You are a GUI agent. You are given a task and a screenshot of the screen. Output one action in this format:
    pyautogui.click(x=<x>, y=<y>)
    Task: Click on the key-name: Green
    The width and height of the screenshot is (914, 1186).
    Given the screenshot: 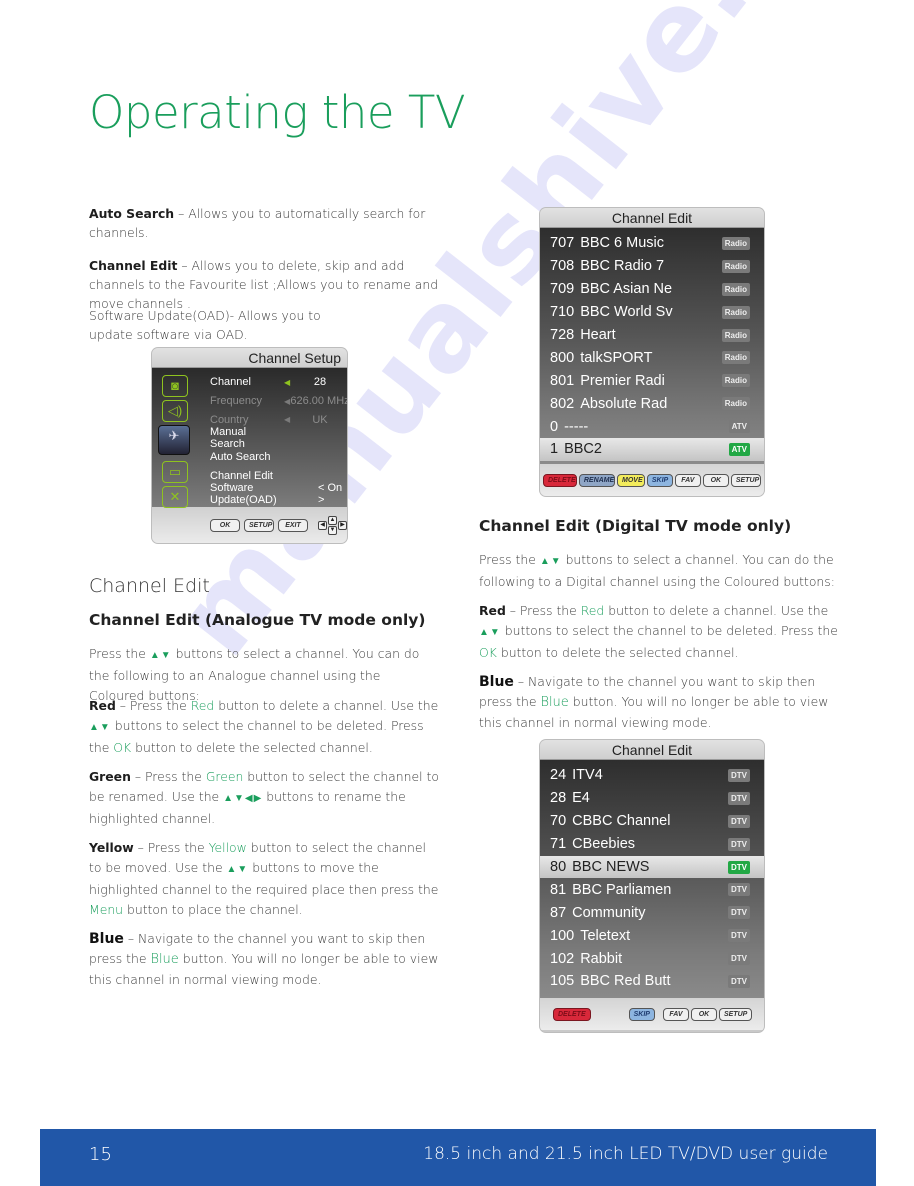 What is the action you would take?
    pyautogui.click(x=224, y=776)
    